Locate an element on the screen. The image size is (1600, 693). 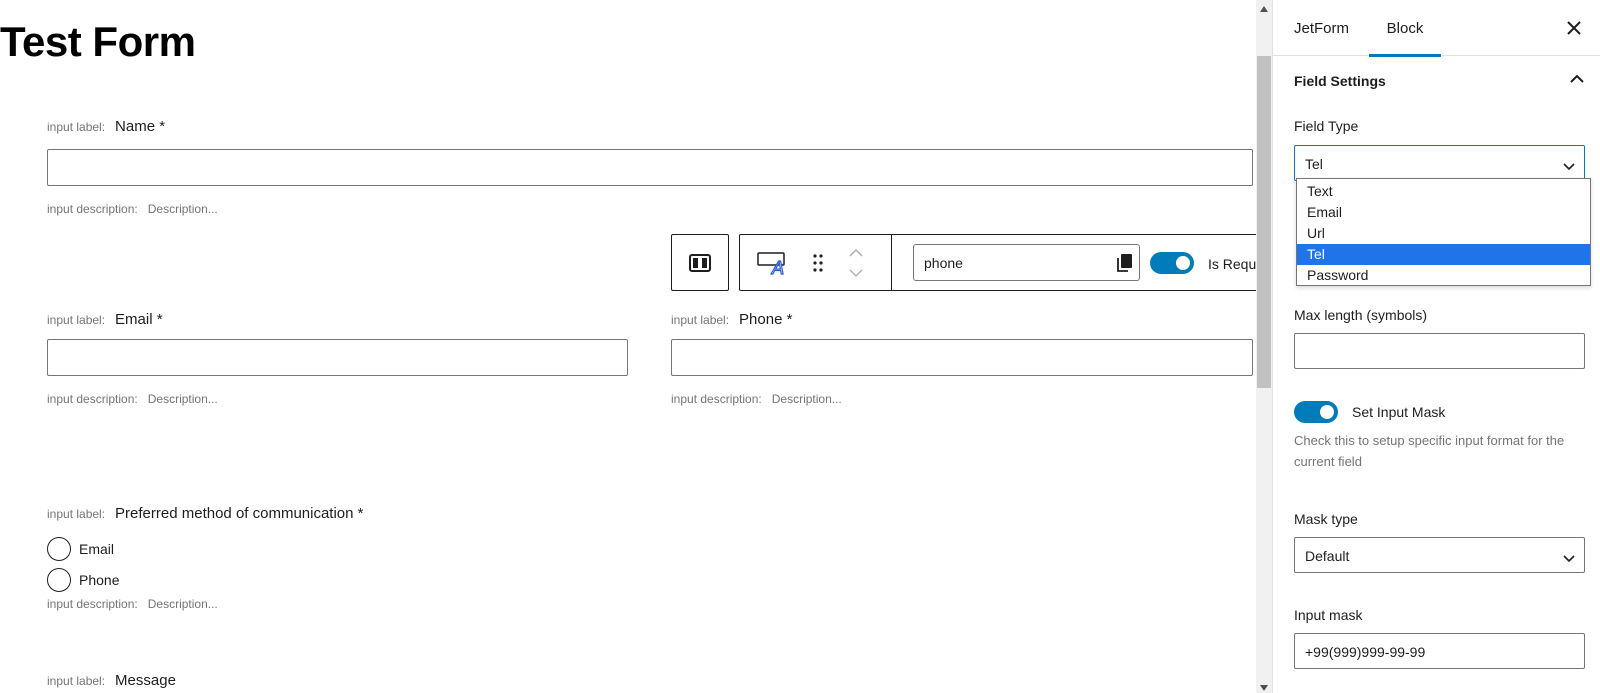
dropdown-option-password: Password is located at coordinates (1443, 275).